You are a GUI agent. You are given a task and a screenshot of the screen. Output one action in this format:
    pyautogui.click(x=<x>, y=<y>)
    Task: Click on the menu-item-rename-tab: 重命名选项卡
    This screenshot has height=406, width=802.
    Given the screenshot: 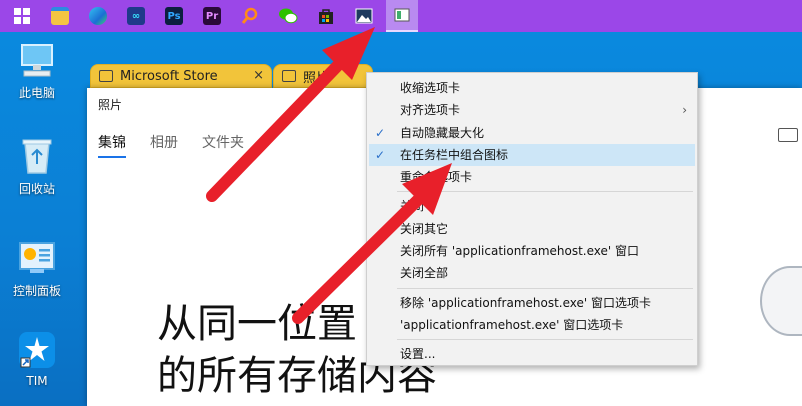 What is the action you would take?
    pyautogui.click(x=532, y=177)
    